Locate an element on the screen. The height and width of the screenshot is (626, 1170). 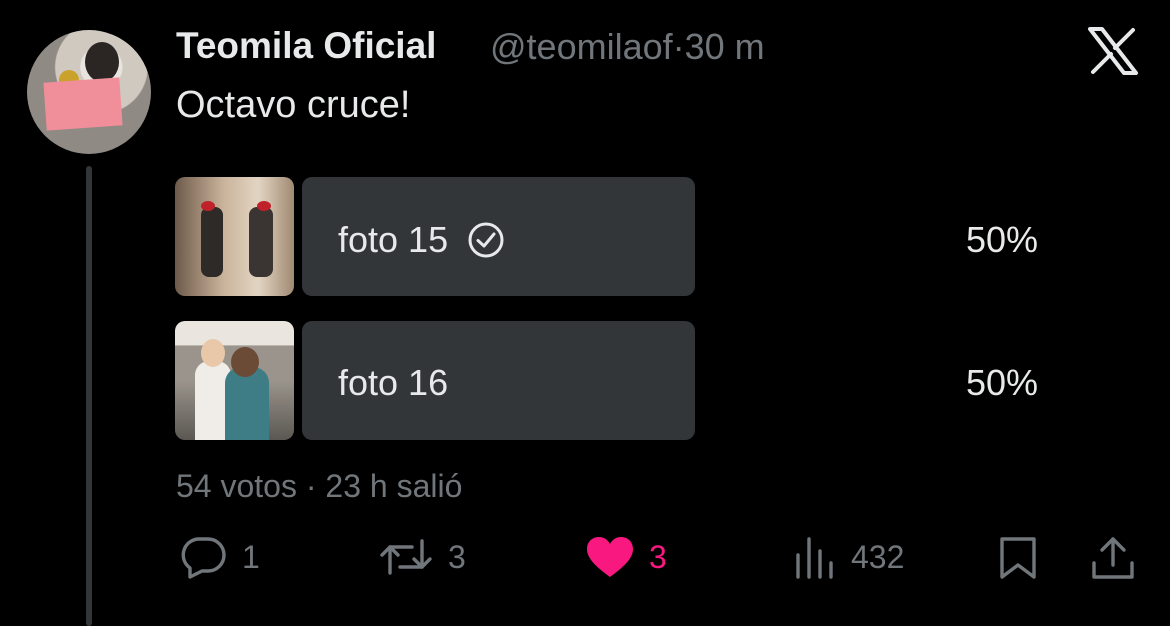
author-handle: @teomilaof is located at coordinates (581, 46).